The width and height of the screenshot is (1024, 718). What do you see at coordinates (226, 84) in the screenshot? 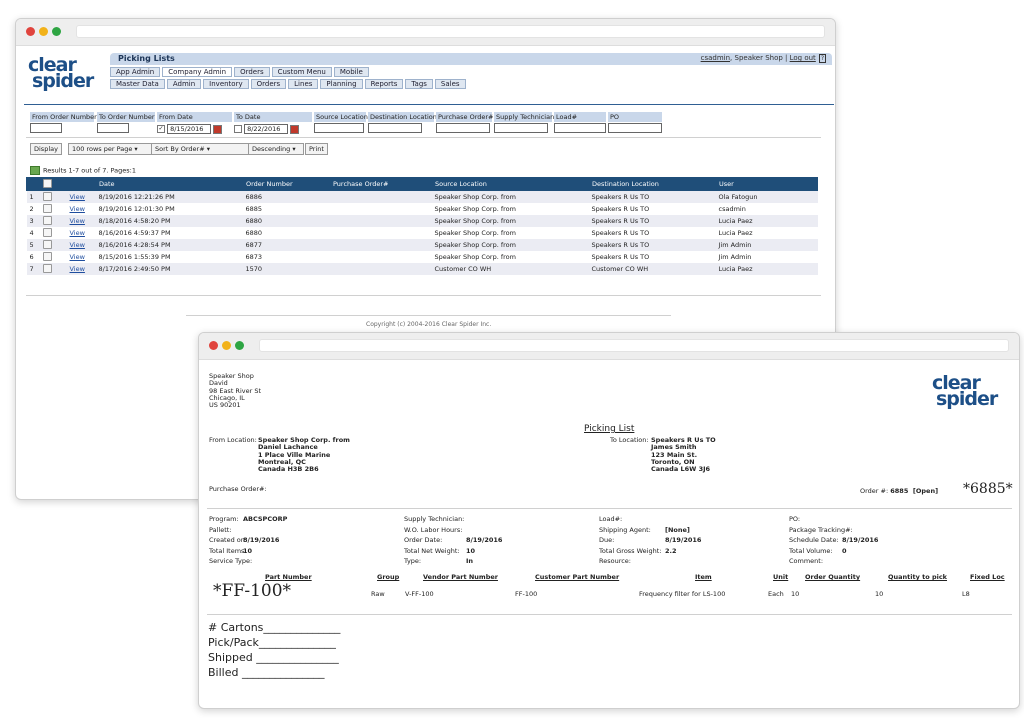
I see `tab-inventory: Inventory` at bounding box center [226, 84].